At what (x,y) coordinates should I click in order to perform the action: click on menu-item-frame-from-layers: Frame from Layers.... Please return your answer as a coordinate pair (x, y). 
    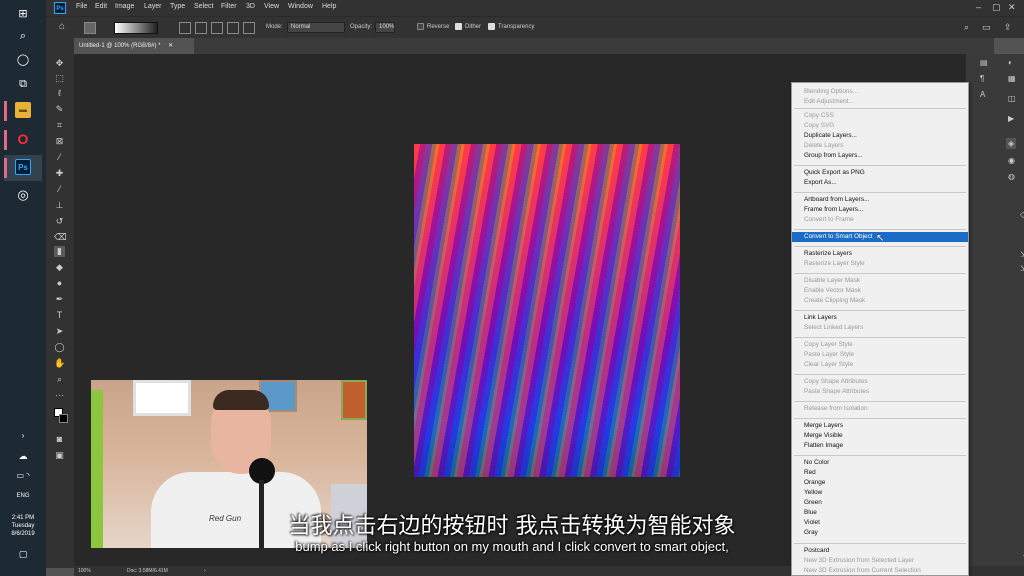
    Looking at the image, I should click on (880, 210).